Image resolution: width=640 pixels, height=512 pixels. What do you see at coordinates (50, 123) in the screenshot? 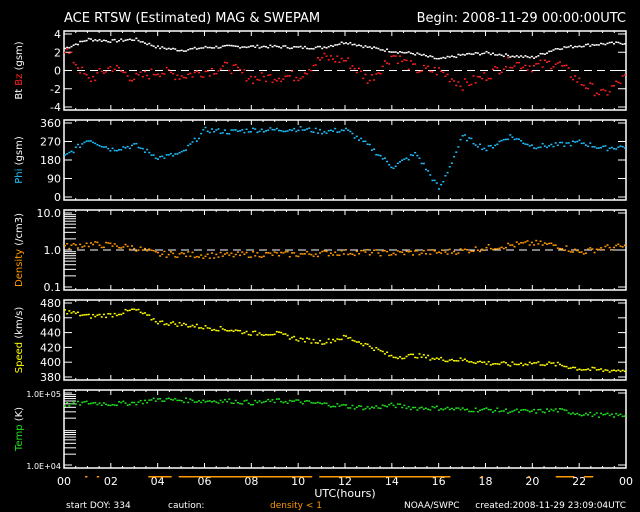
I see `y-tick-label: 360` at bounding box center [50, 123].